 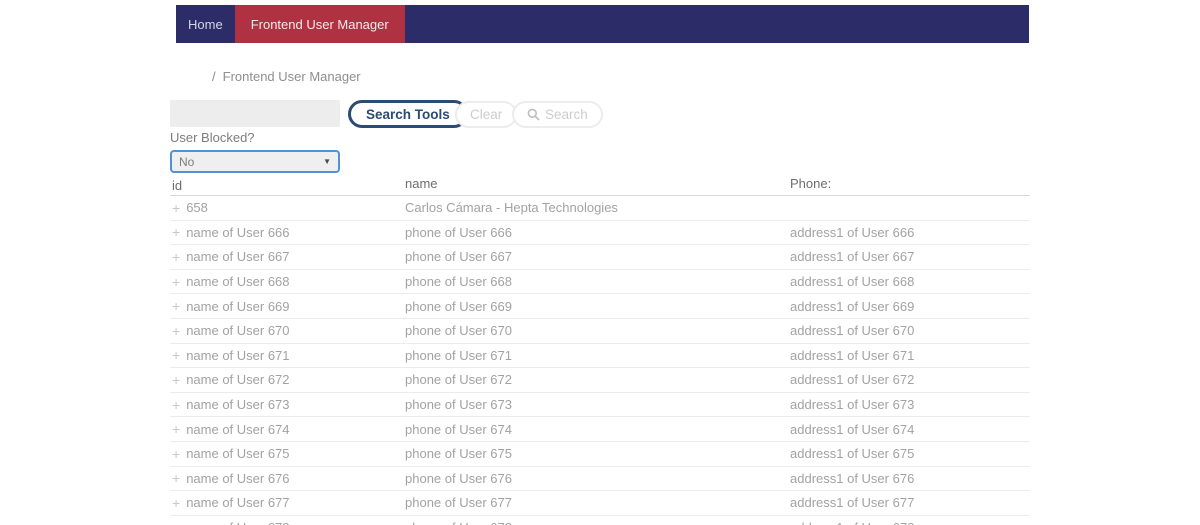 I want to click on cell-name: phone of User 678, so click(x=597, y=522).